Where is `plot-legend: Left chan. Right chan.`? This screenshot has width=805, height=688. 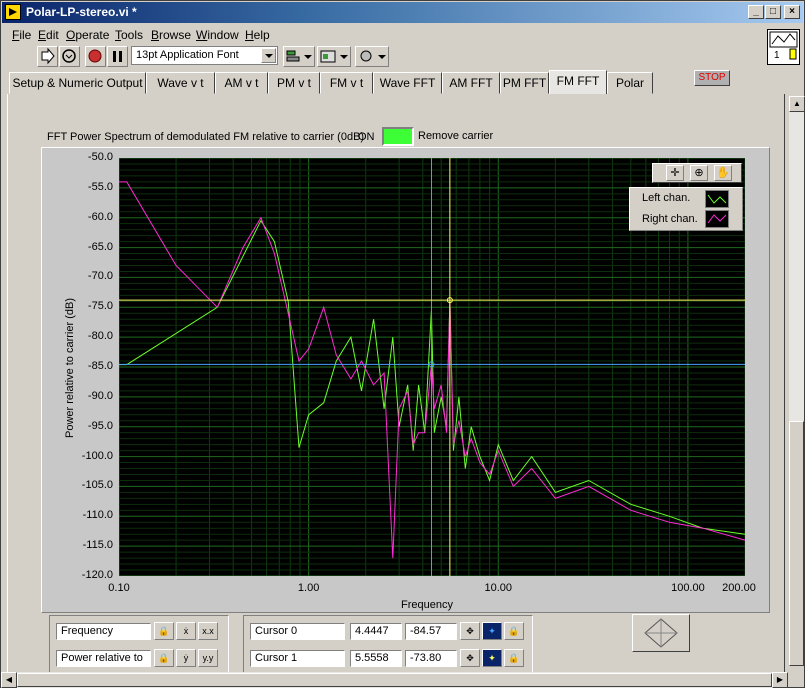
plot-legend: Left chan. Right chan. is located at coordinates (686, 209).